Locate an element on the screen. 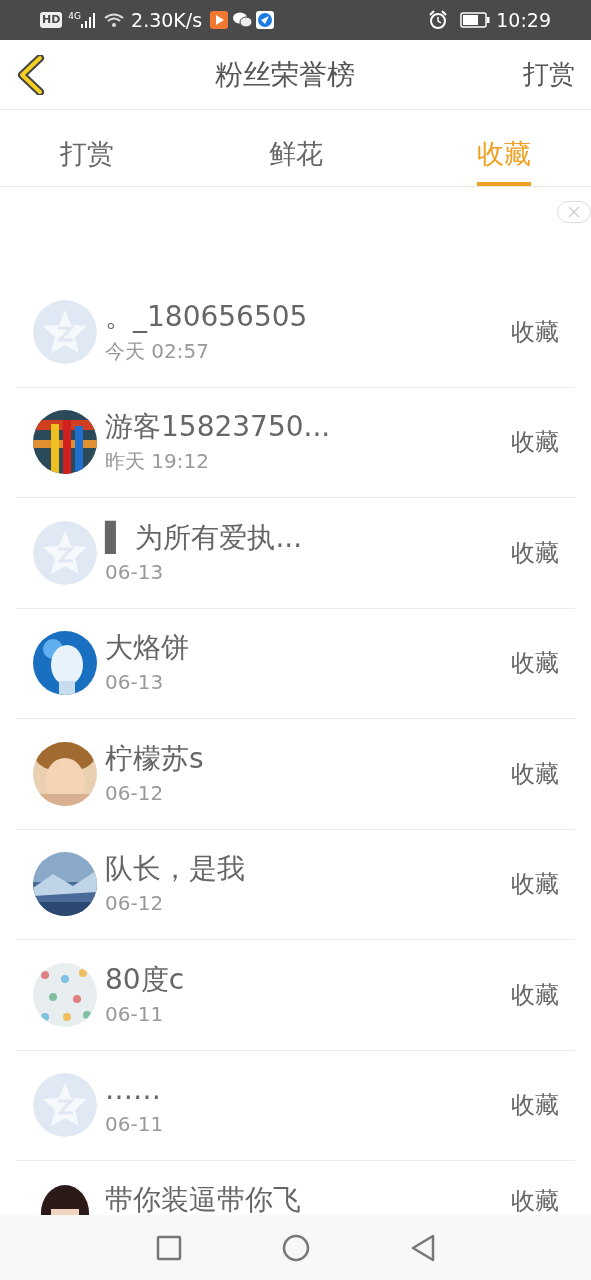 Image resolution: width=591 pixels, height=1280 pixels. timestamp: 今天 02:57 is located at coordinates (157, 350).